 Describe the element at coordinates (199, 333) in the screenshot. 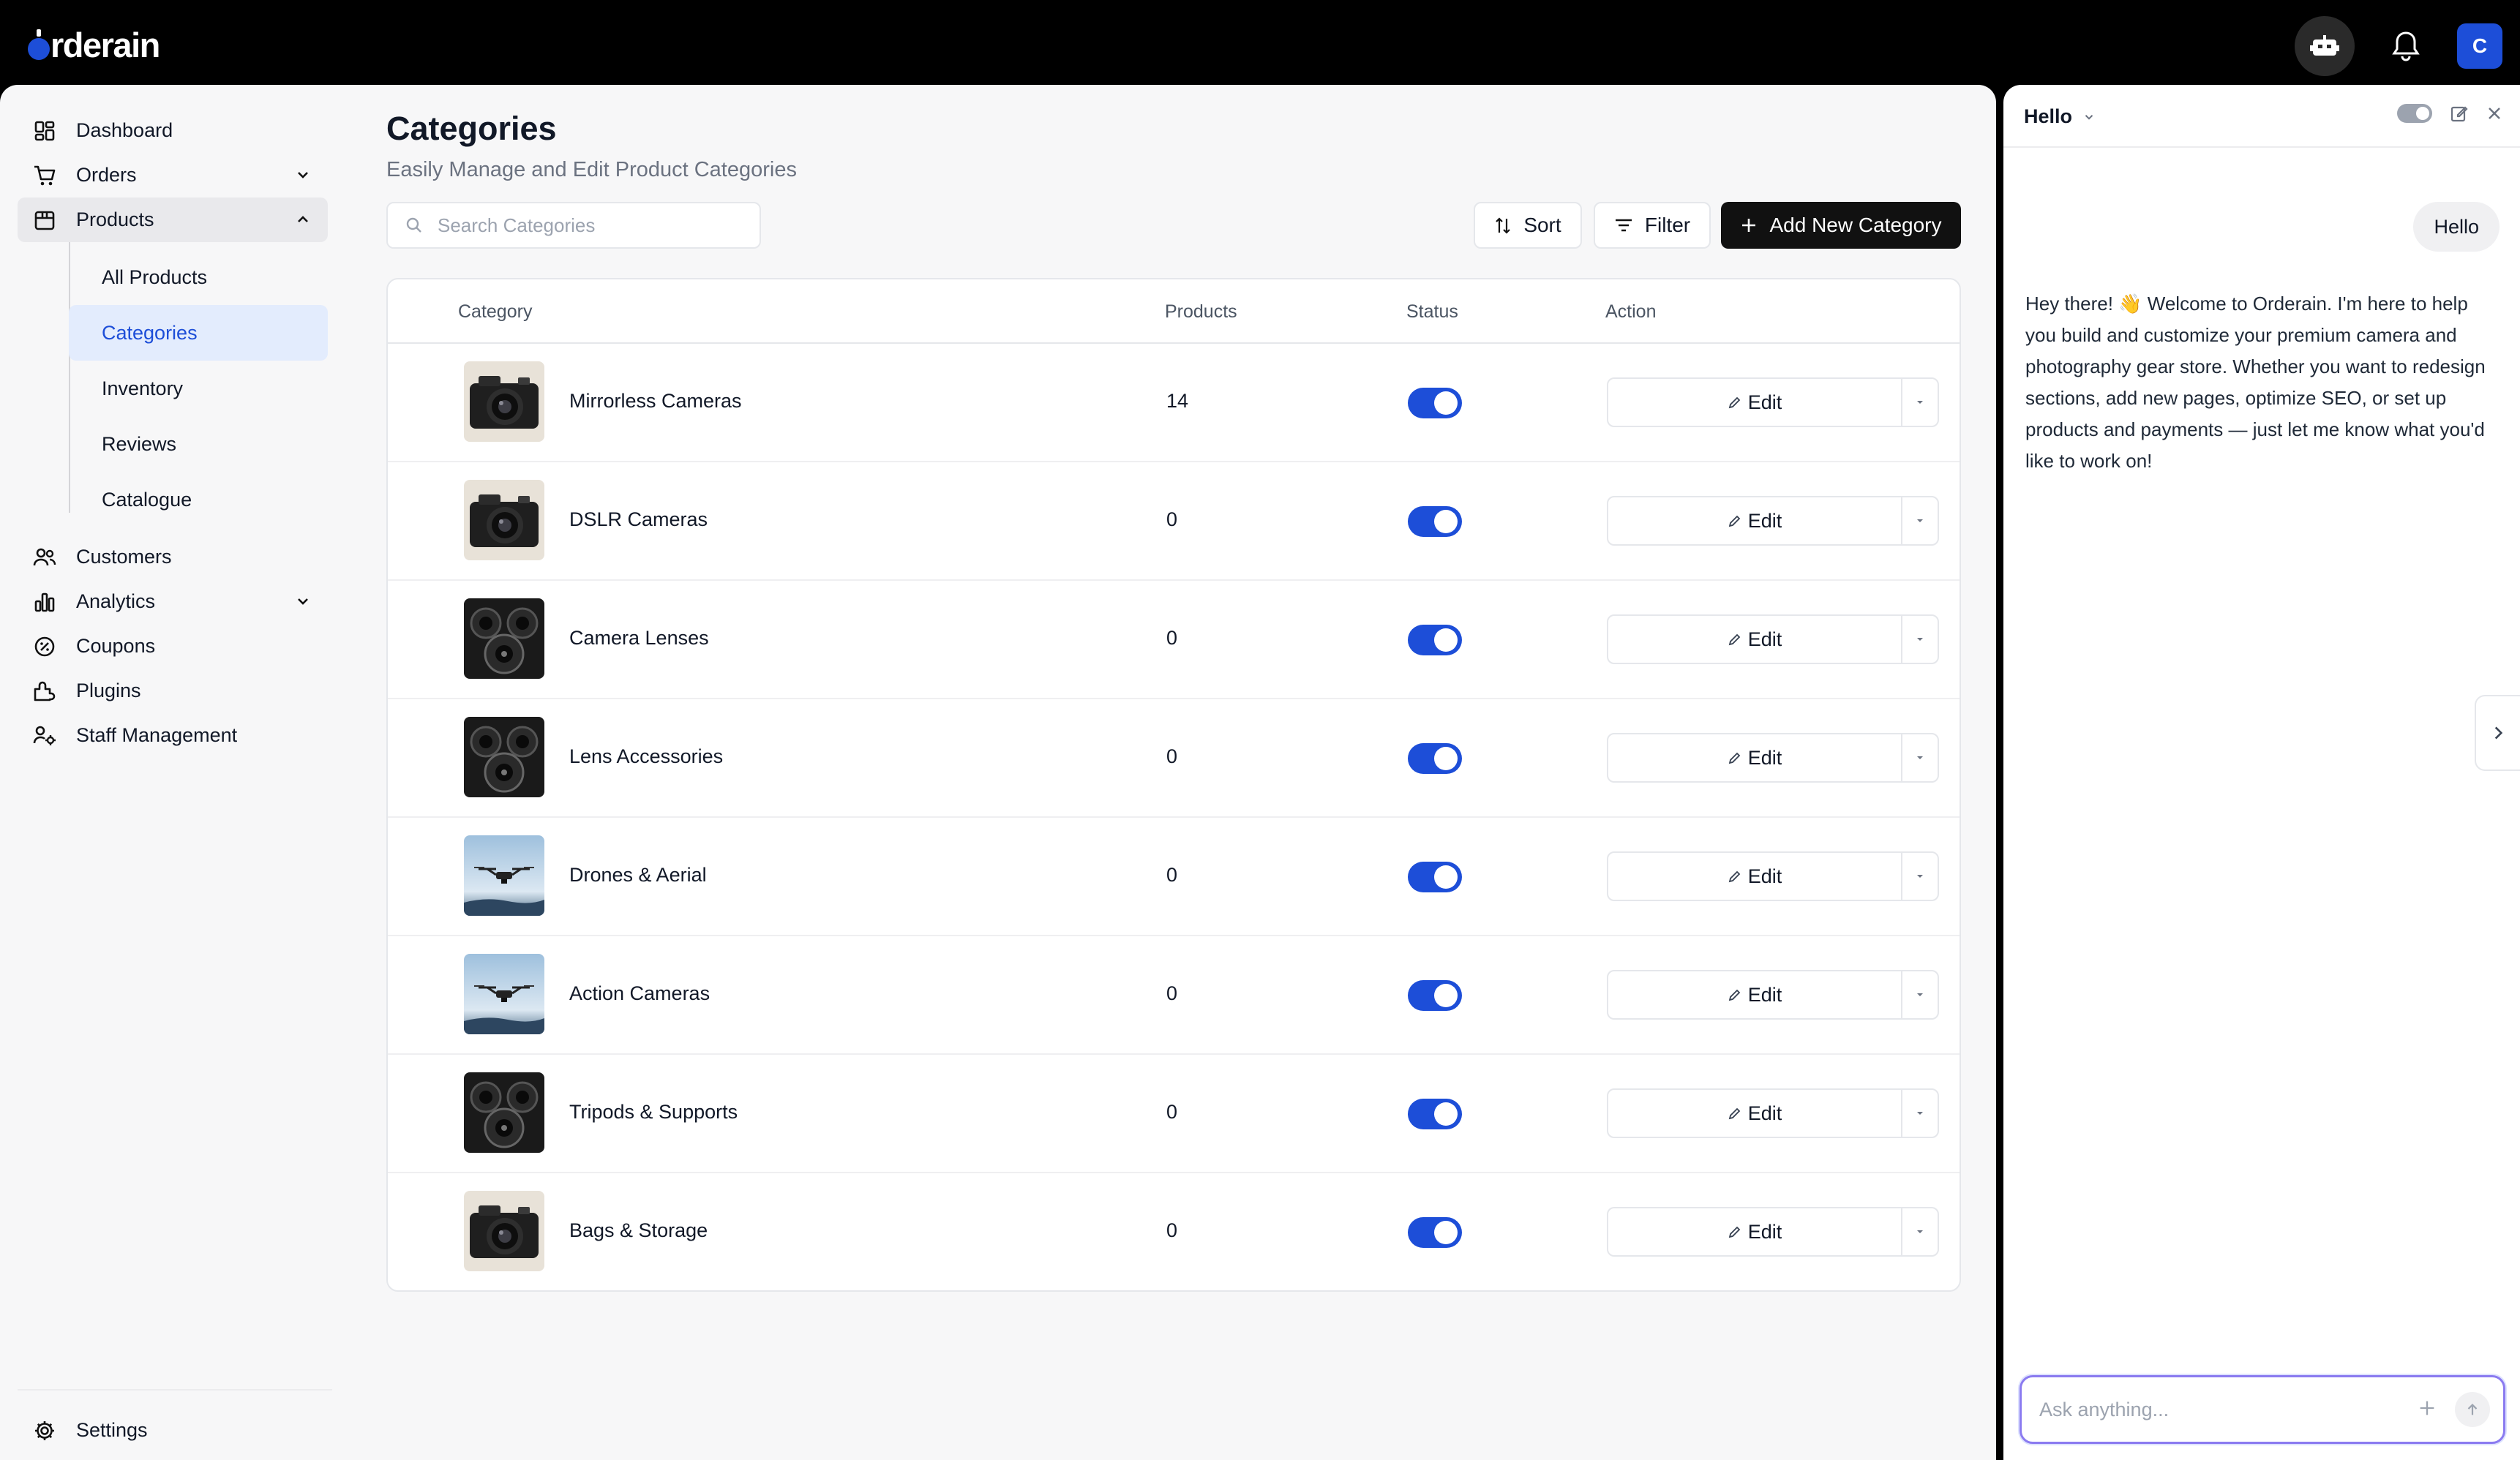

I see `sidebar-subitem-categories: Categories` at that location.